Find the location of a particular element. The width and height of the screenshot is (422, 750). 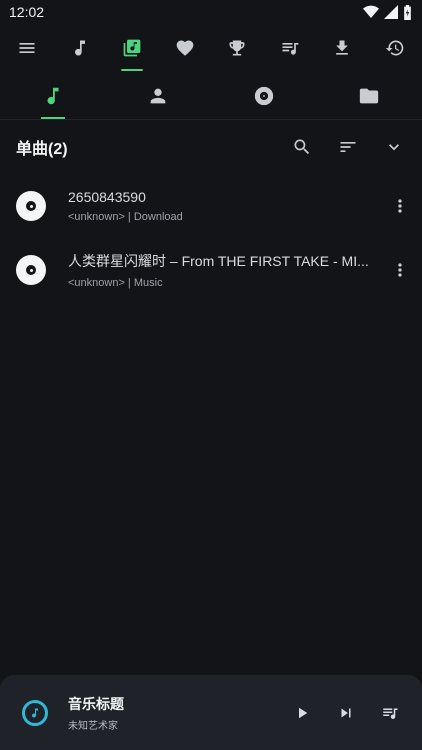

list-item: 2650843590 <unknown> | Download is located at coordinates (211, 206).